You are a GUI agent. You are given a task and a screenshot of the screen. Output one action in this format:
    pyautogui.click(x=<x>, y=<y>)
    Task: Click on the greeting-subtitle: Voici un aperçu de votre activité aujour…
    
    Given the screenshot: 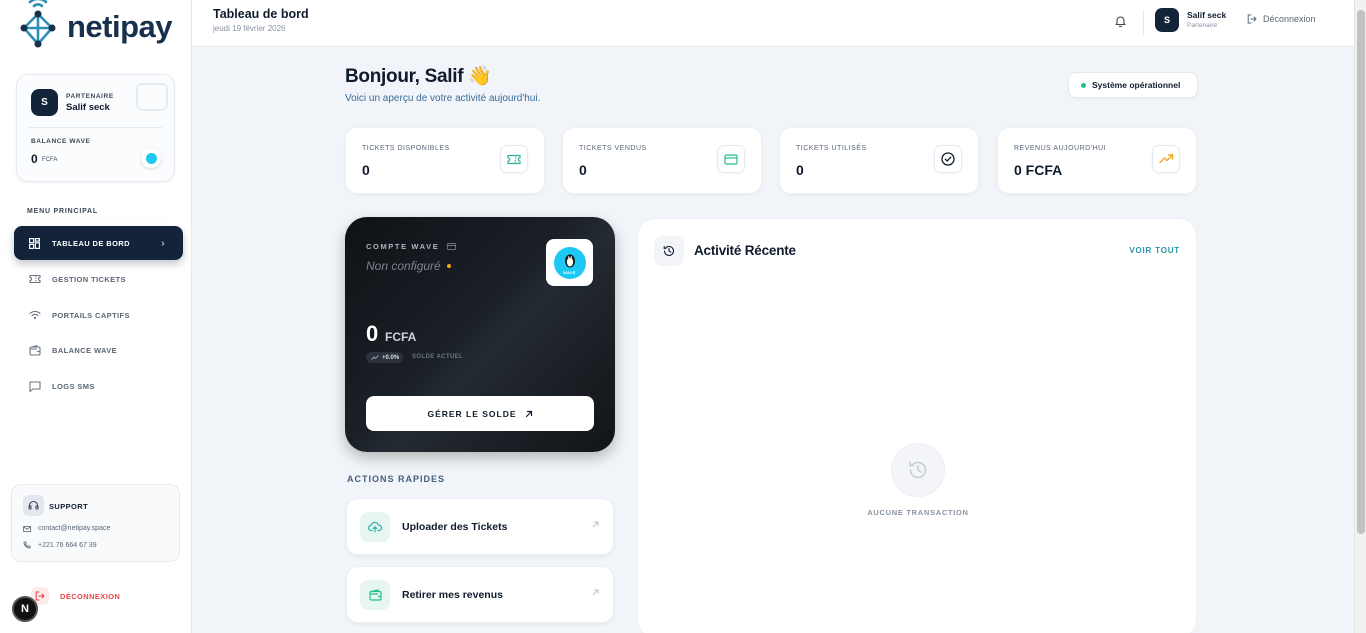 What is the action you would take?
    pyautogui.click(x=443, y=98)
    